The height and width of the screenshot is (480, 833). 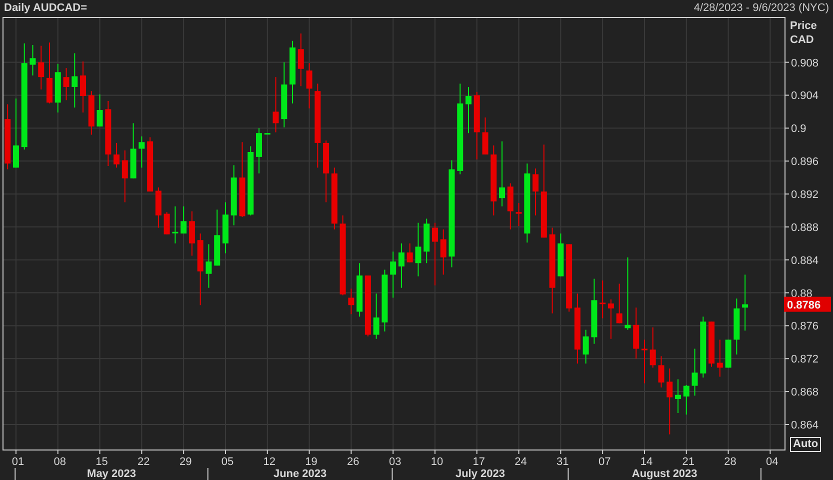 What do you see at coordinates (60, 462) in the screenshot?
I see `axis-label: 08` at bounding box center [60, 462].